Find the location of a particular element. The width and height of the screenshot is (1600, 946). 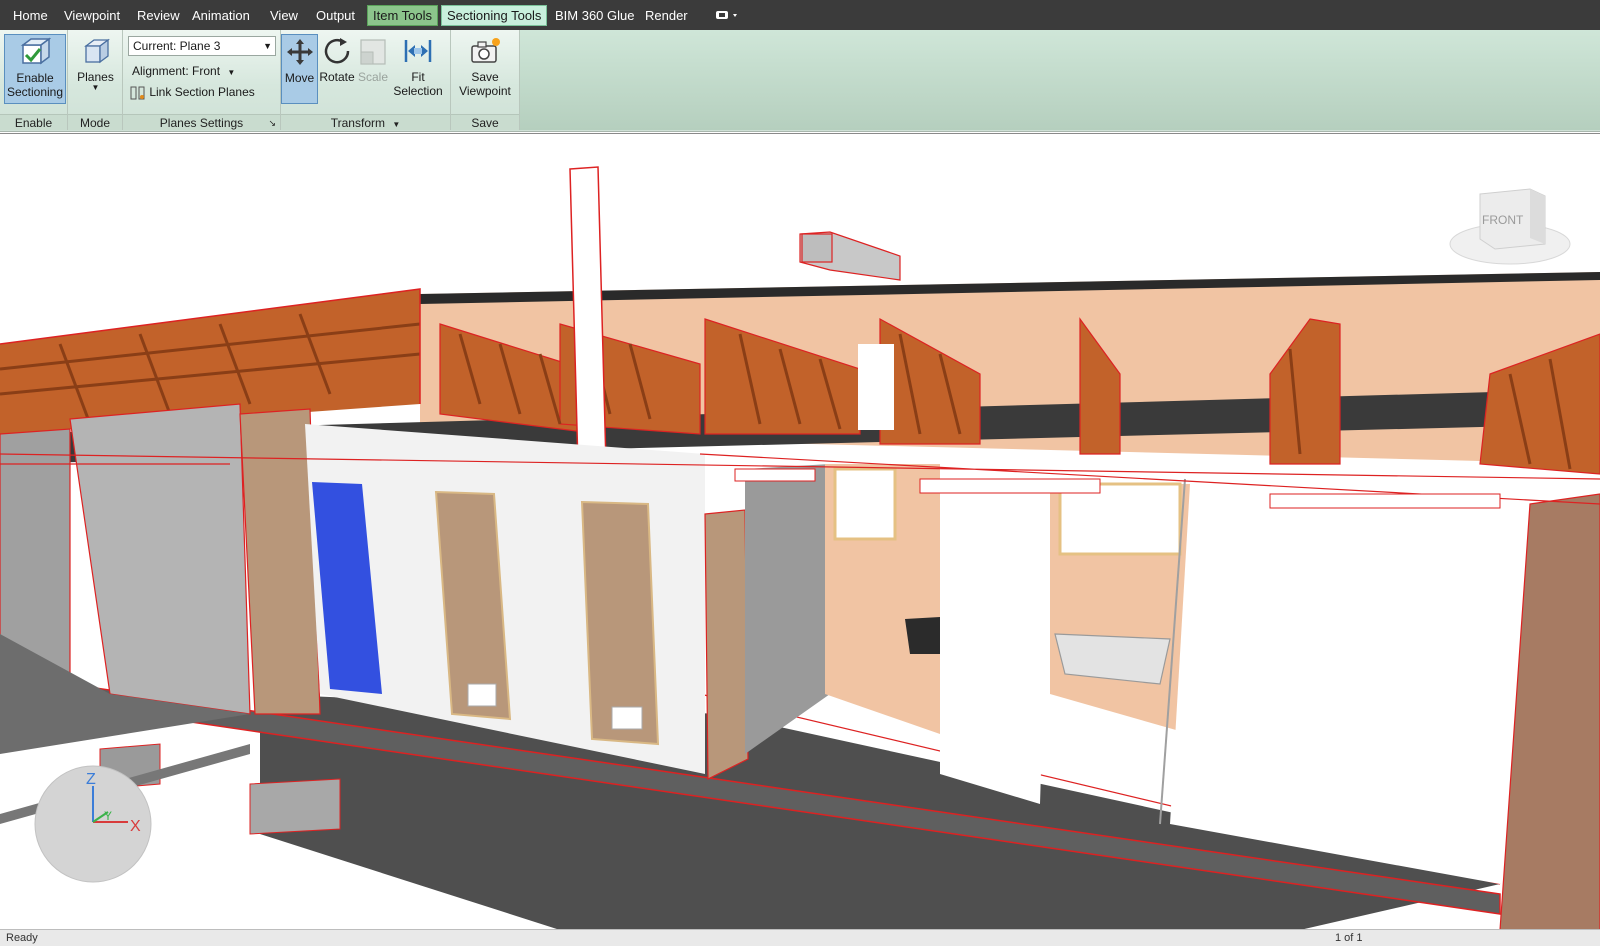

transform-label: Transform is located at coordinates (357, 123).